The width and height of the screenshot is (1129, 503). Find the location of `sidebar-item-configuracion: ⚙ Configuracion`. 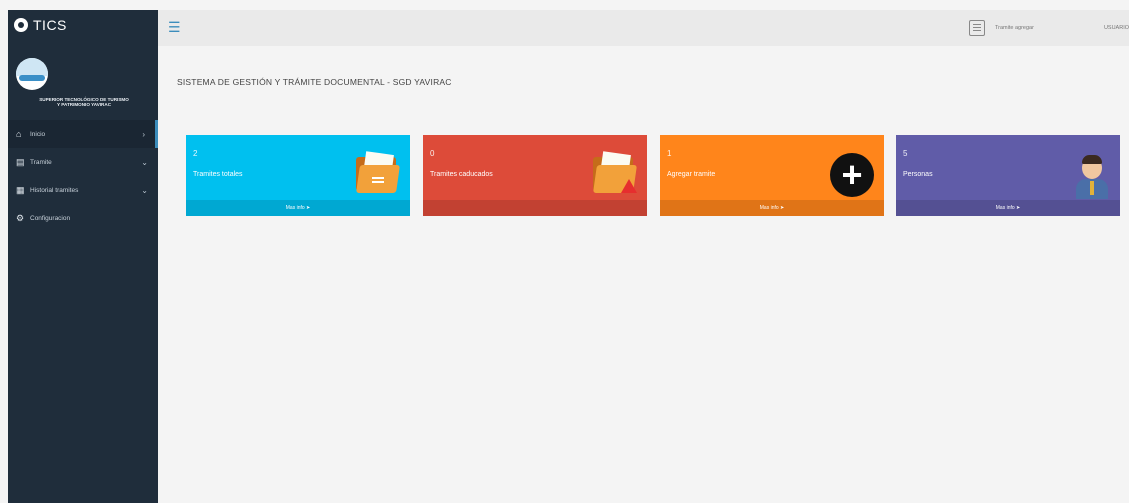

sidebar-item-configuracion: ⚙ Configuracion is located at coordinates (83, 218).